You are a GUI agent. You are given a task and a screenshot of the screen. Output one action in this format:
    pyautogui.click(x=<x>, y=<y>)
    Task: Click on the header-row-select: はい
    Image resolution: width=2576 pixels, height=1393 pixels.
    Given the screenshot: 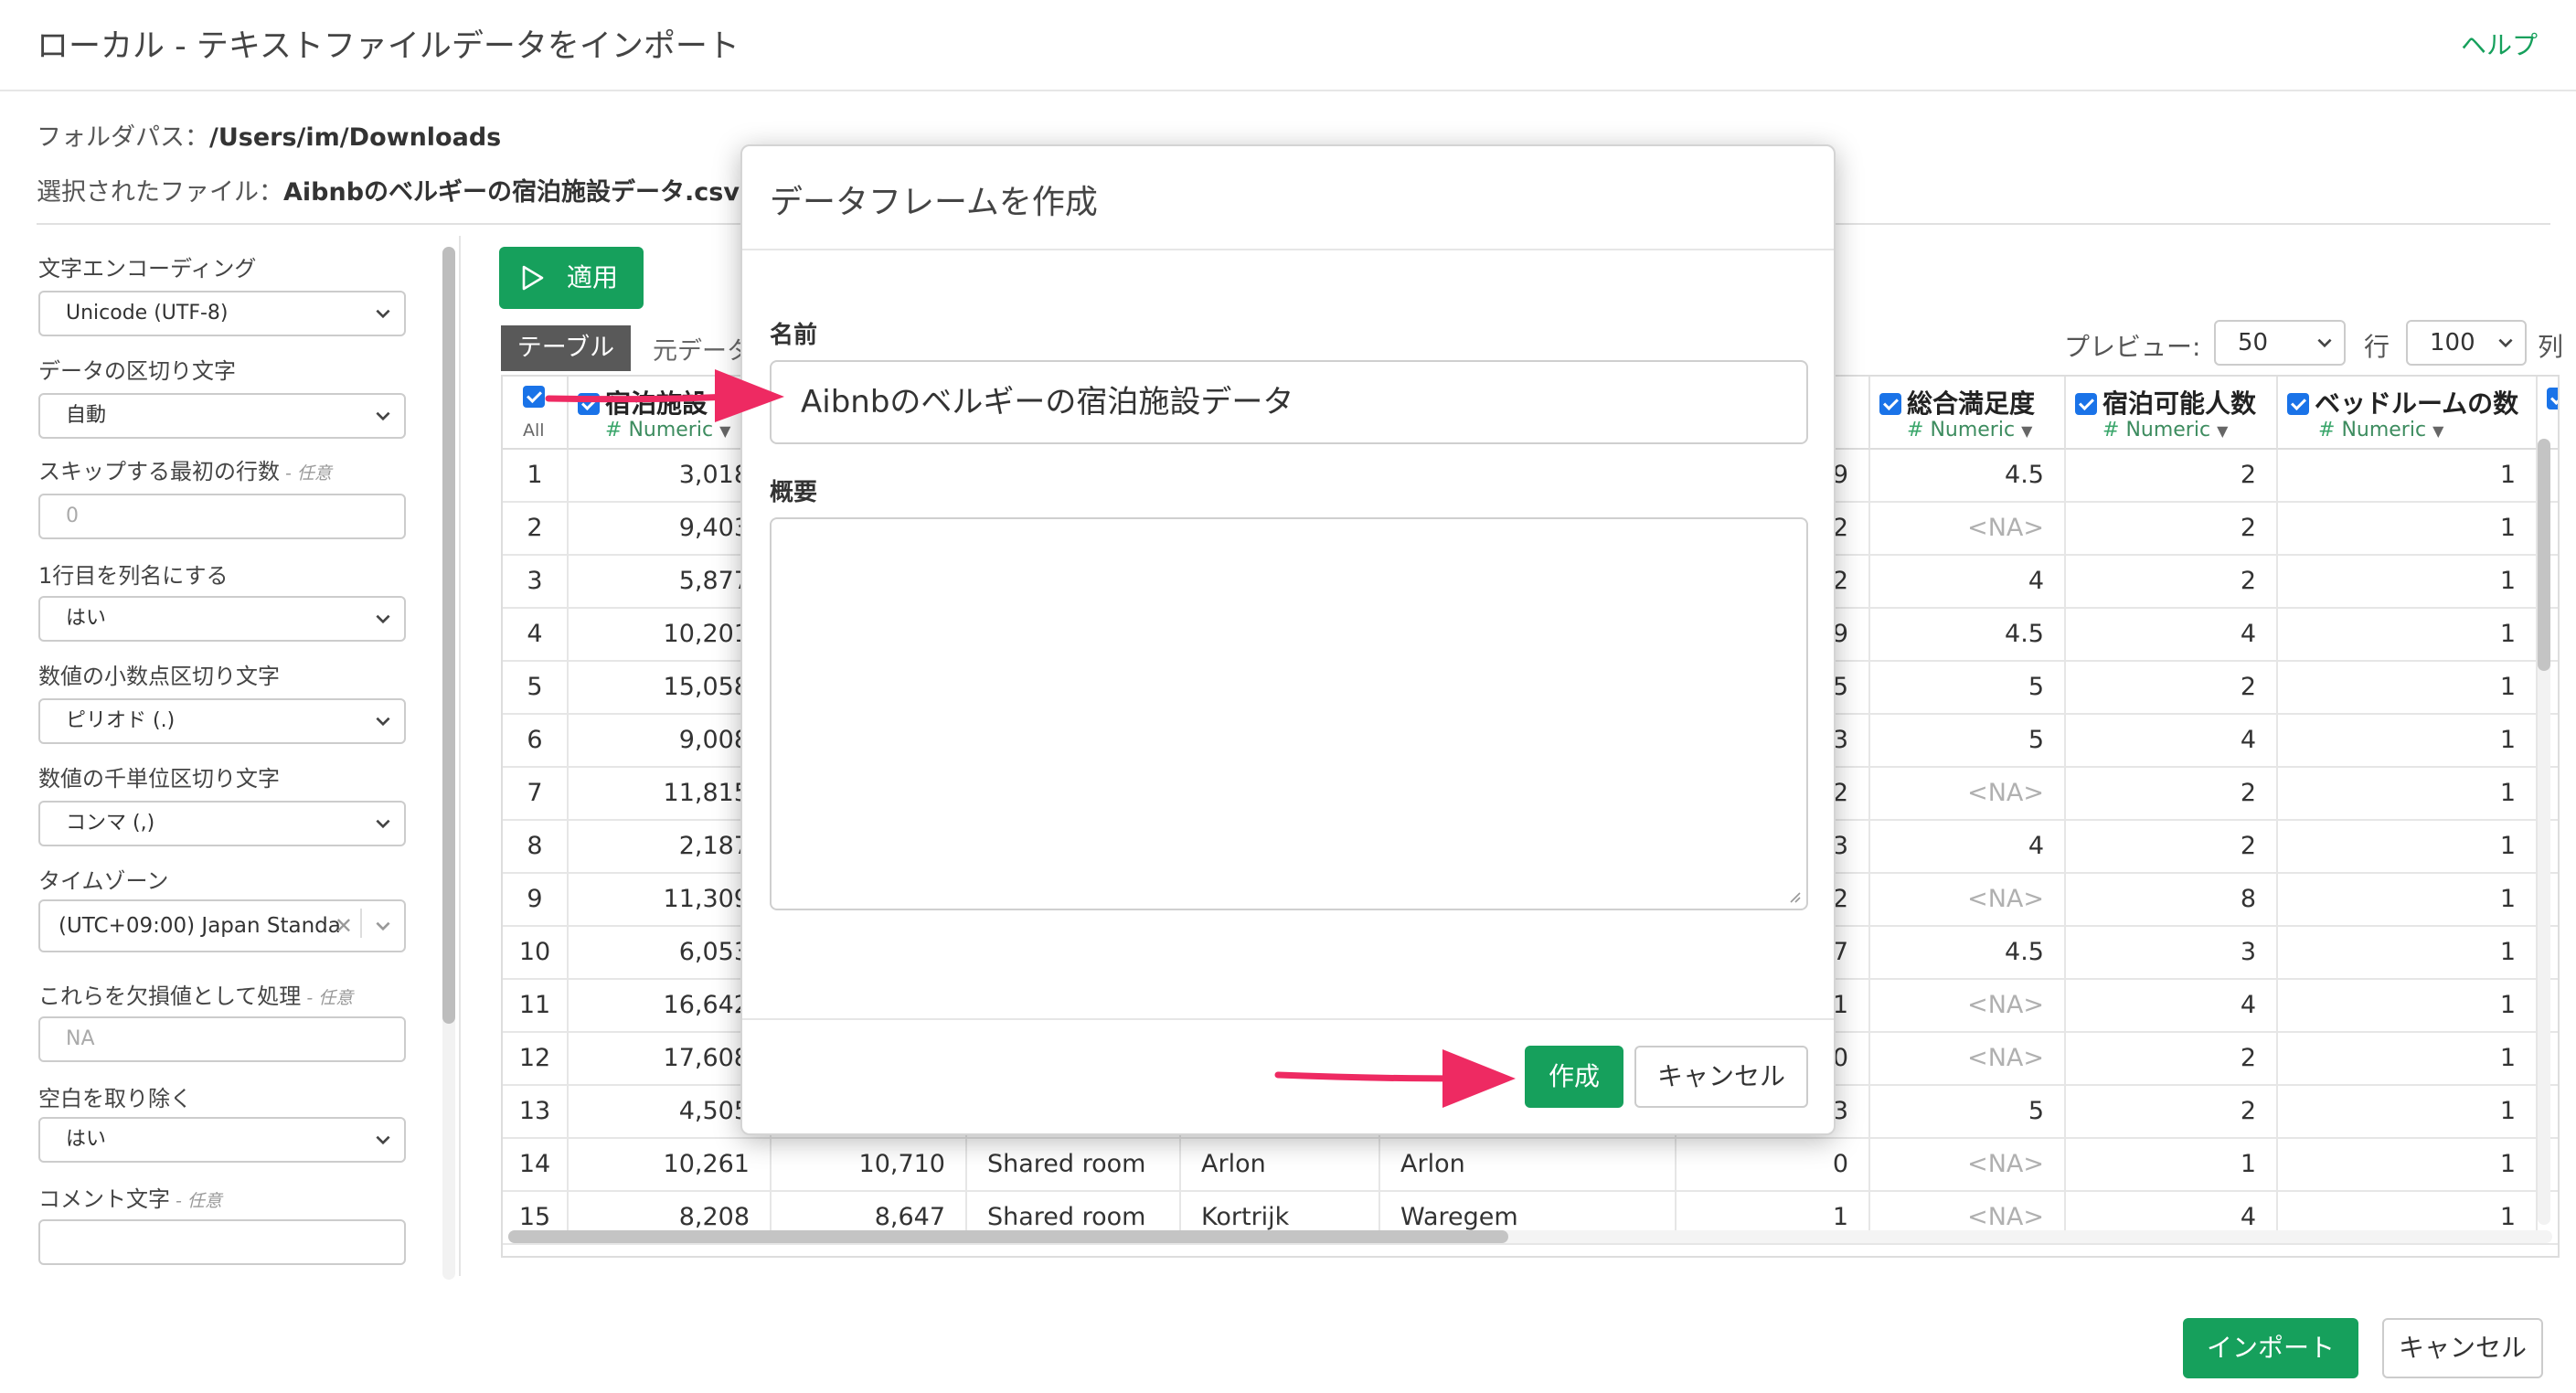 What is the action you would take?
    pyautogui.click(x=222, y=619)
    